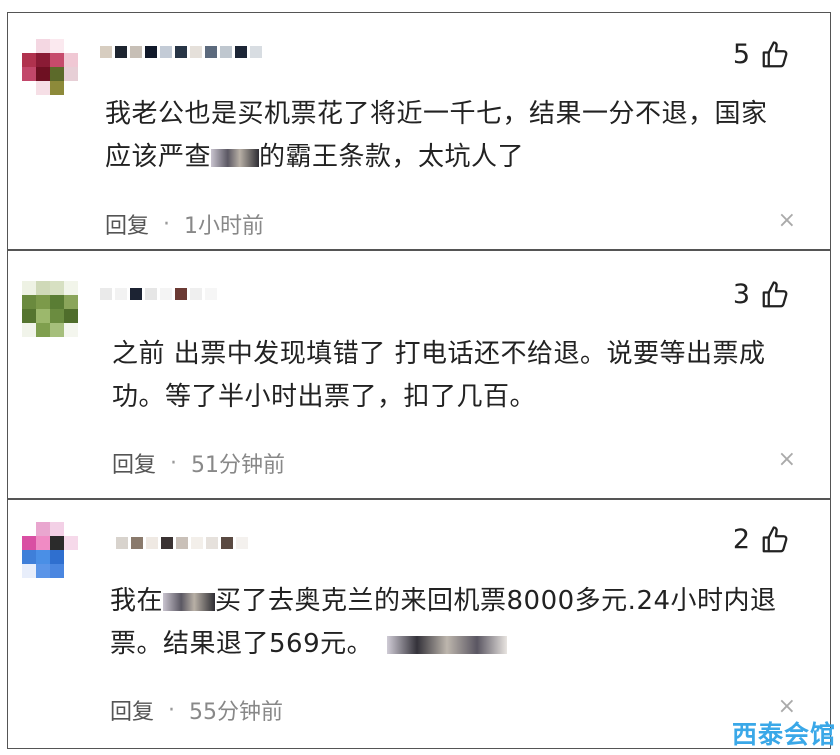 This screenshot has height=755, width=840. I want to click on comment-meta: 回复 · 55分钟前, so click(196, 710).